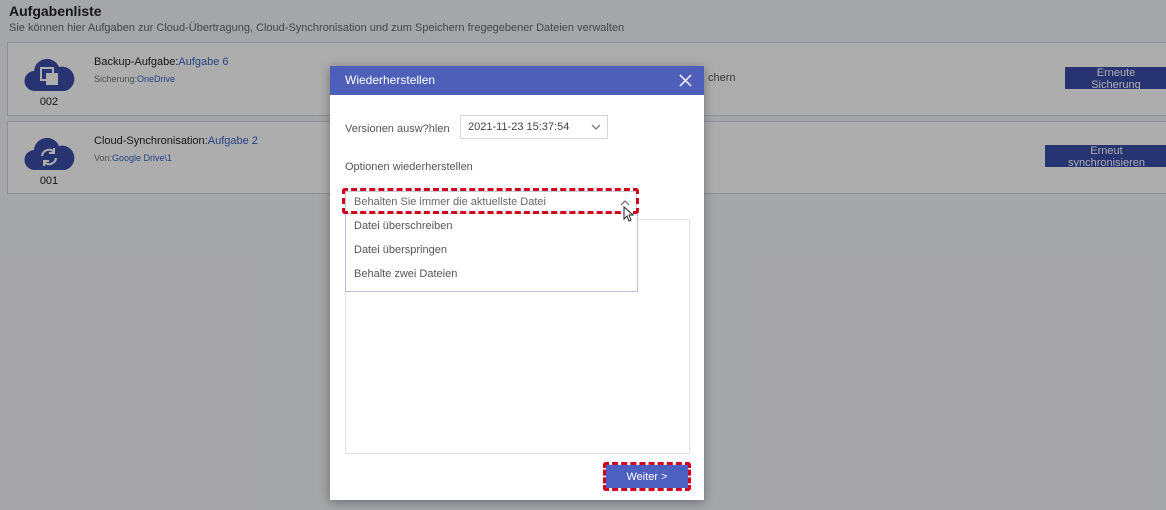 This screenshot has width=1166, height=510. Describe the element at coordinates (629, 214) in the screenshot. I see `mouse-cursor-icon` at that location.